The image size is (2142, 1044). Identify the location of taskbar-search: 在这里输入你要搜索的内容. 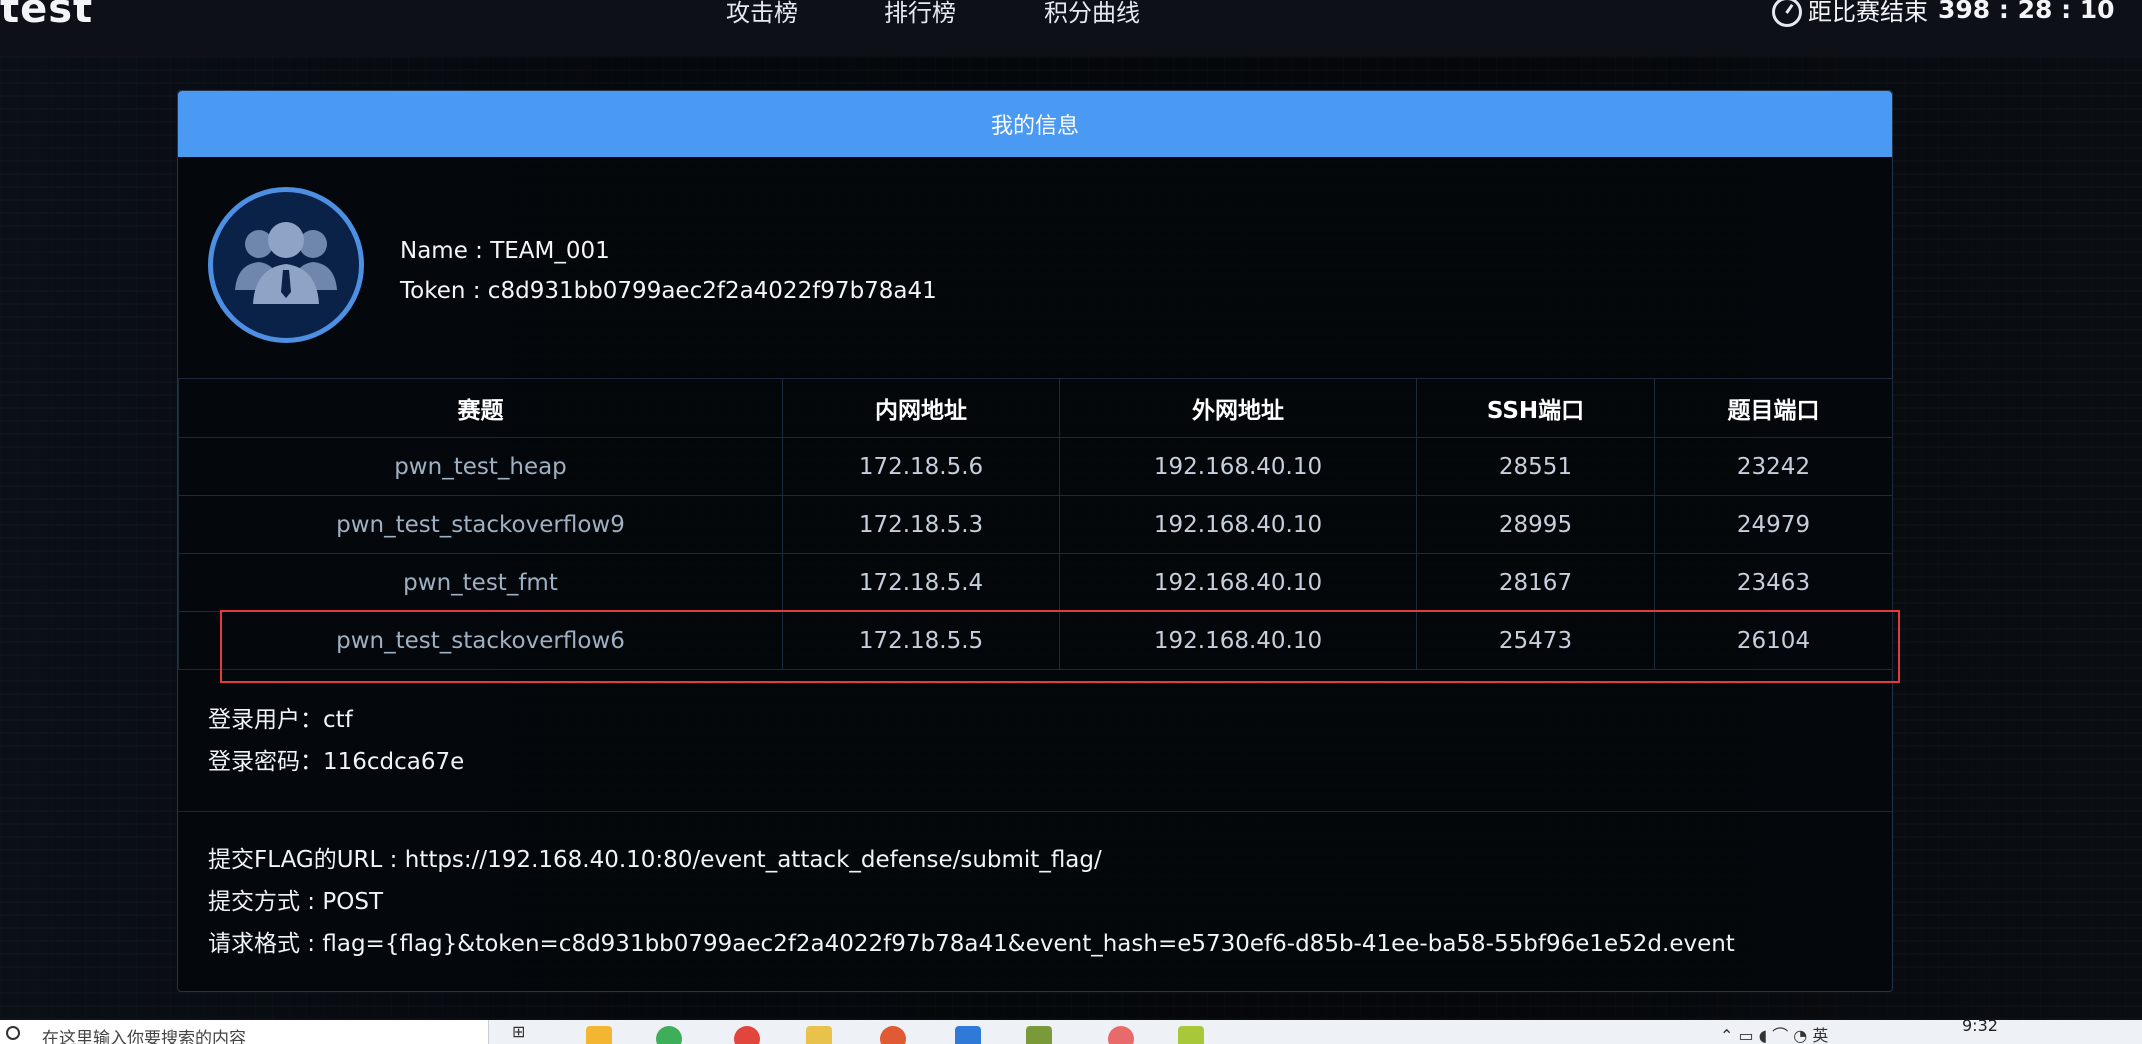
(244, 1032).